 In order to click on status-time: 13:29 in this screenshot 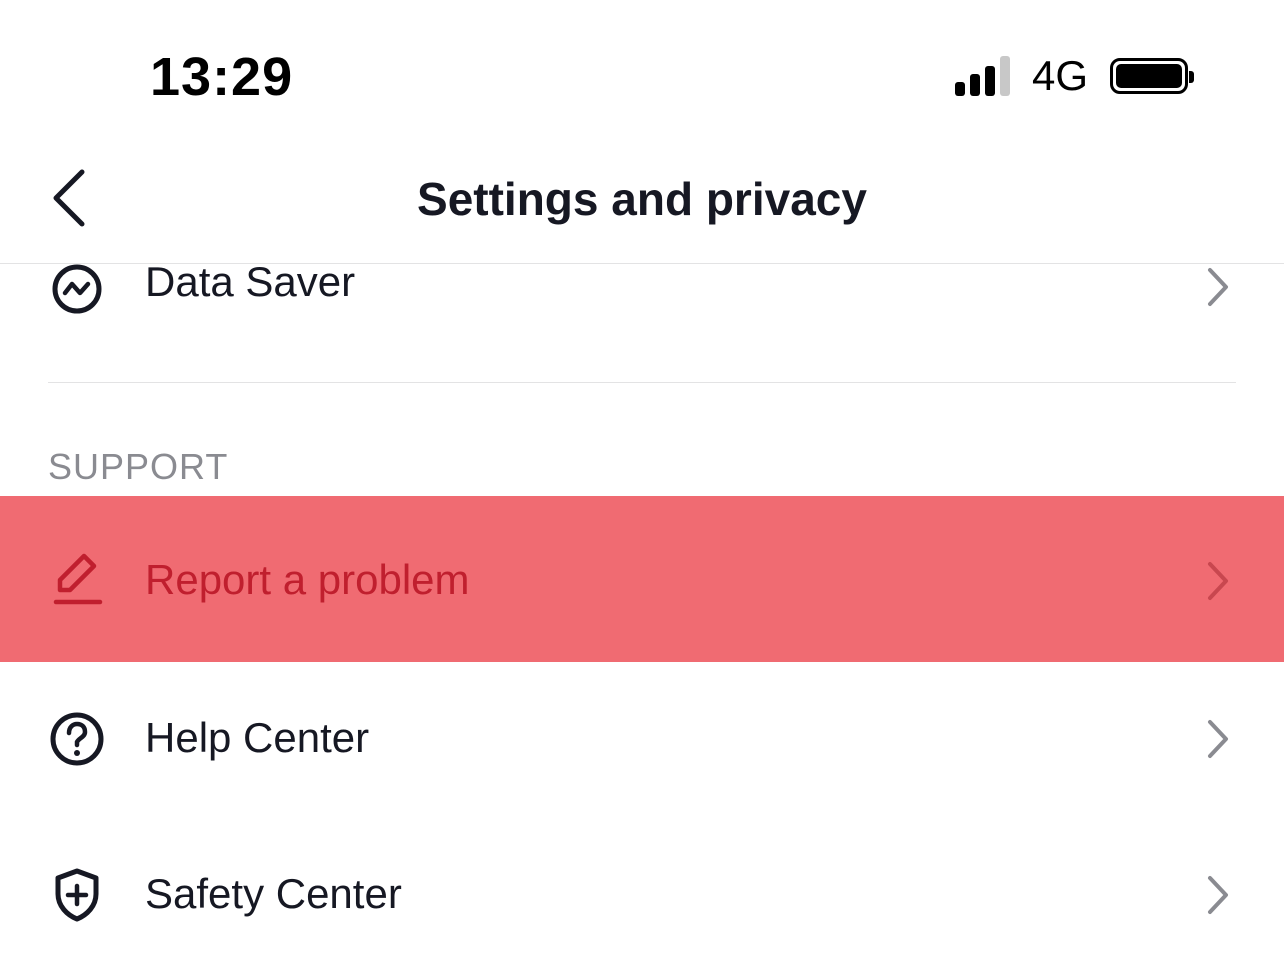, I will do `click(222, 77)`.